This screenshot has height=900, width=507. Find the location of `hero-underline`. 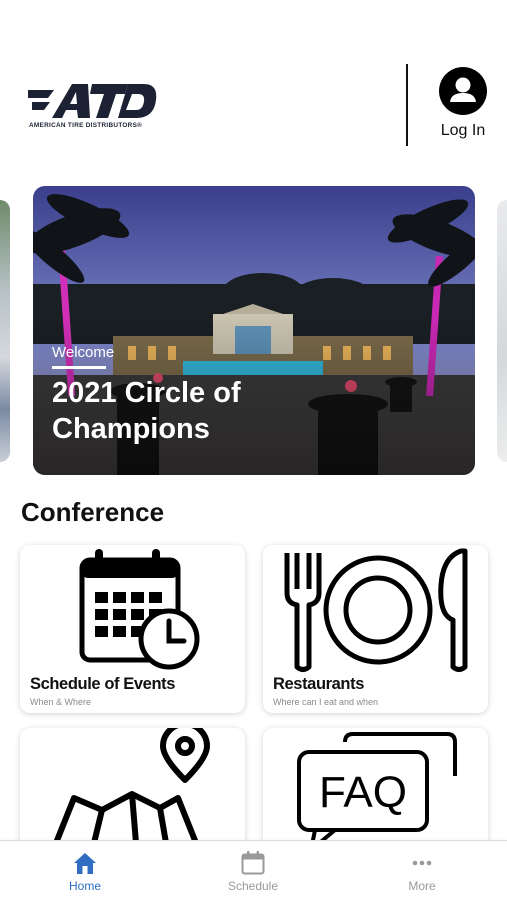

hero-underline is located at coordinates (79, 367).